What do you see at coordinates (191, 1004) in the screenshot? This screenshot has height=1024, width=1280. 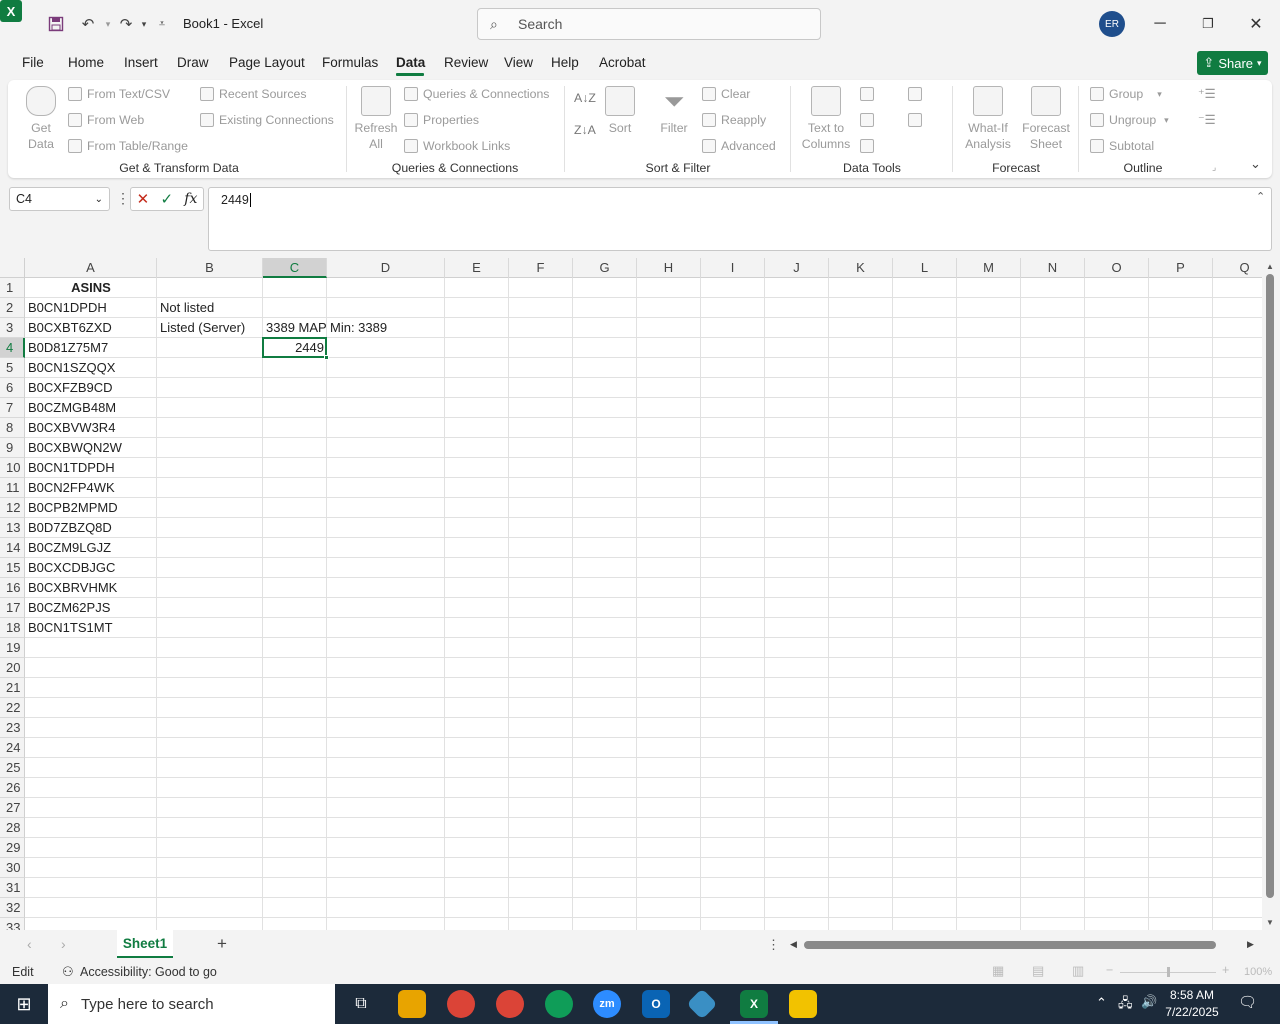 I see `taskbar-search: ⌕ Type here to search` at bounding box center [191, 1004].